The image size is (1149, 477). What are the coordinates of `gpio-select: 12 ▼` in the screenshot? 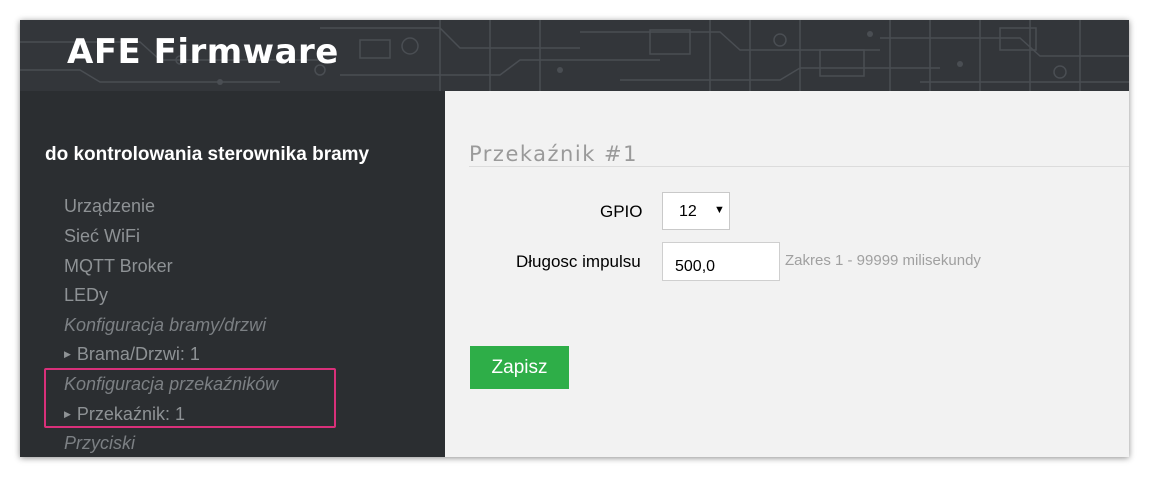 It's located at (696, 211).